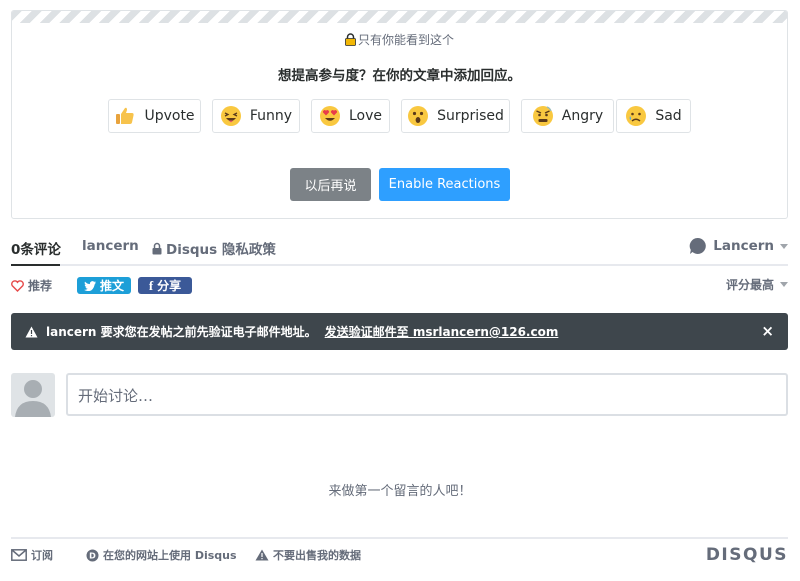 This screenshot has height=581, width=800. What do you see at coordinates (365, 116) in the screenshot?
I see `reaction-label: Love` at bounding box center [365, 116].